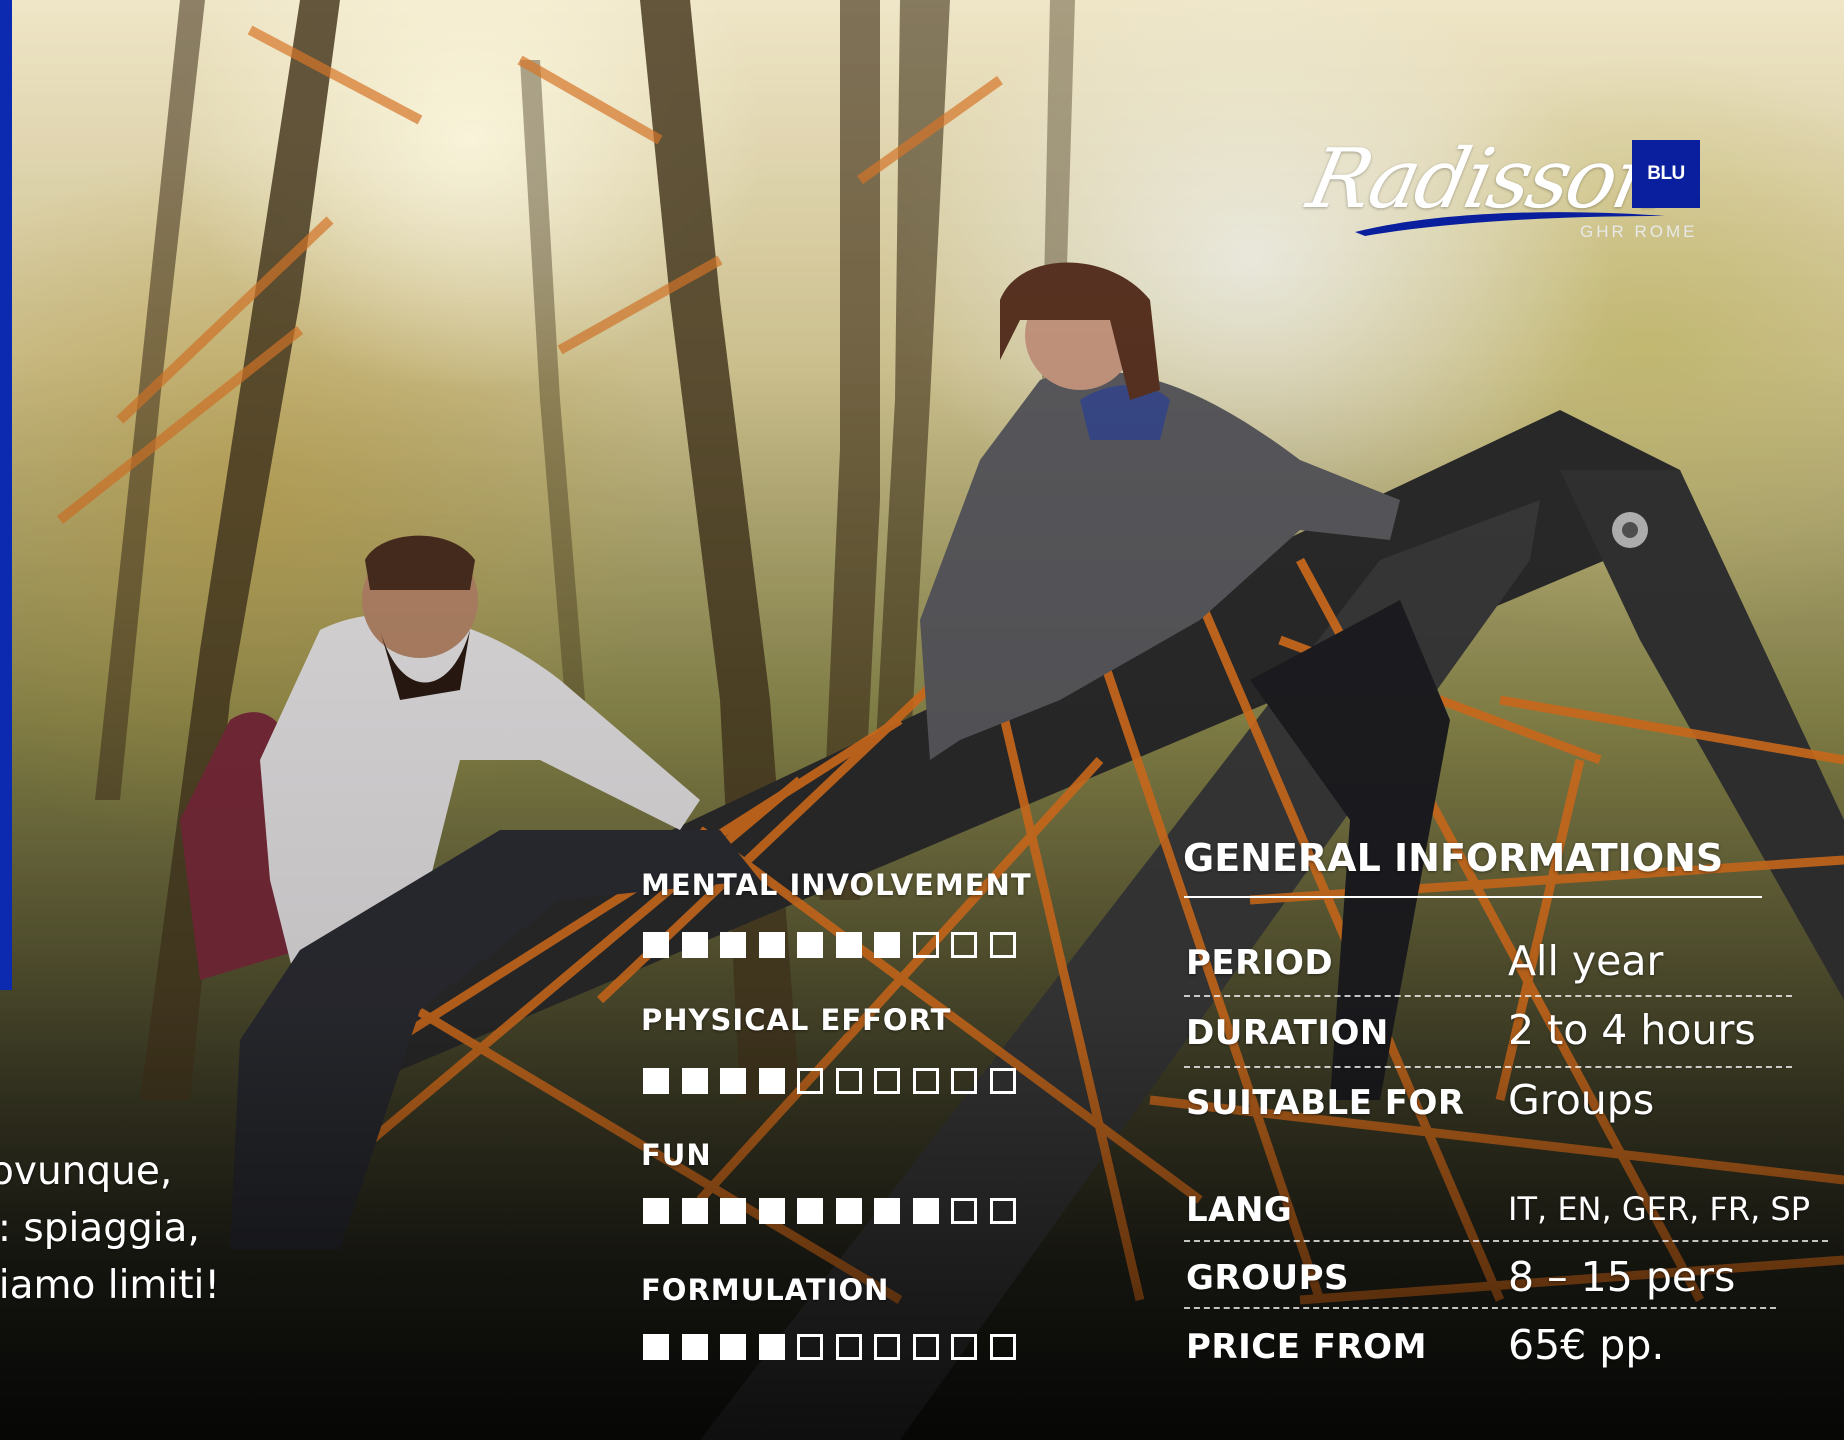  Describe the element at coordinates (1639, 231) in the screenshot. I see `logo-subtitle: GHR ROME` at that location.